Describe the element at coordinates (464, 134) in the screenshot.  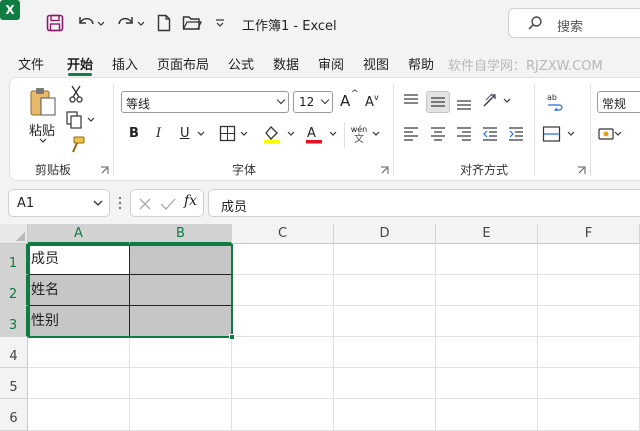
I see `align-right-icon` at that location.